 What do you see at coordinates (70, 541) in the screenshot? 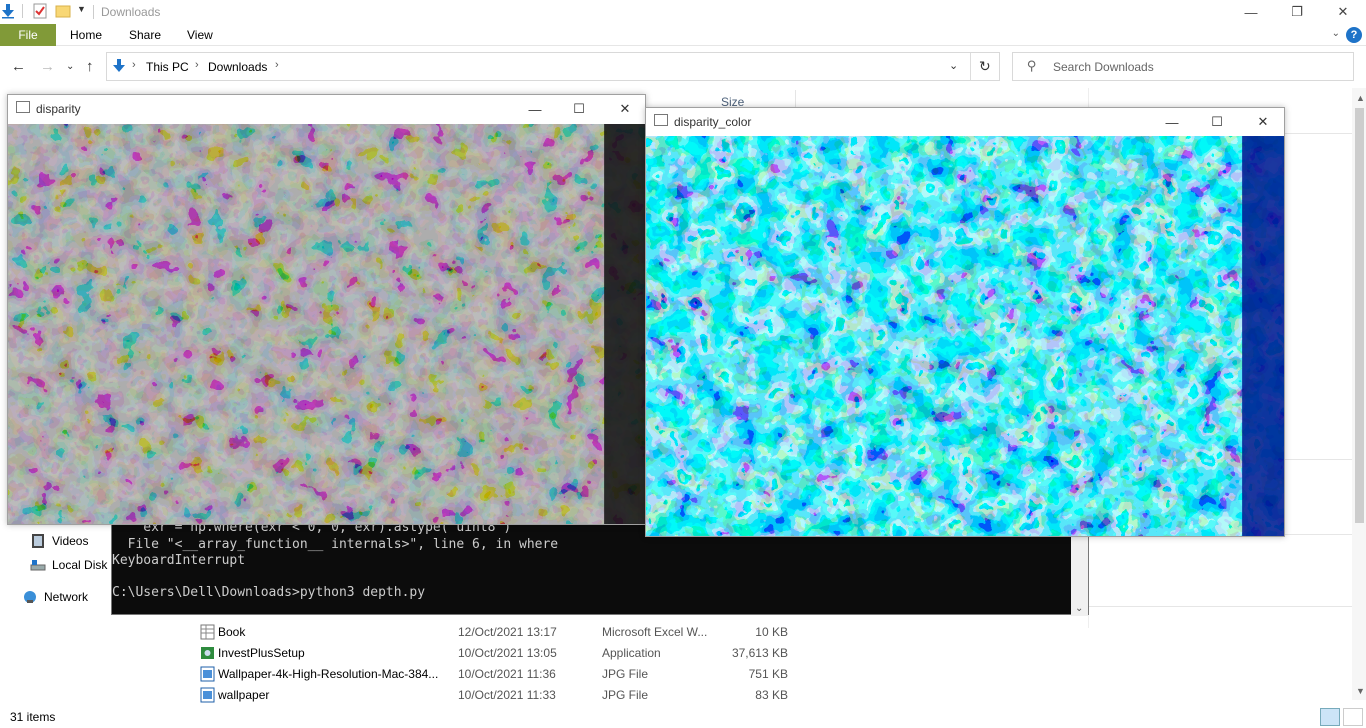
I see `nav-item-label: Videos` at bounding box center [70, 541].